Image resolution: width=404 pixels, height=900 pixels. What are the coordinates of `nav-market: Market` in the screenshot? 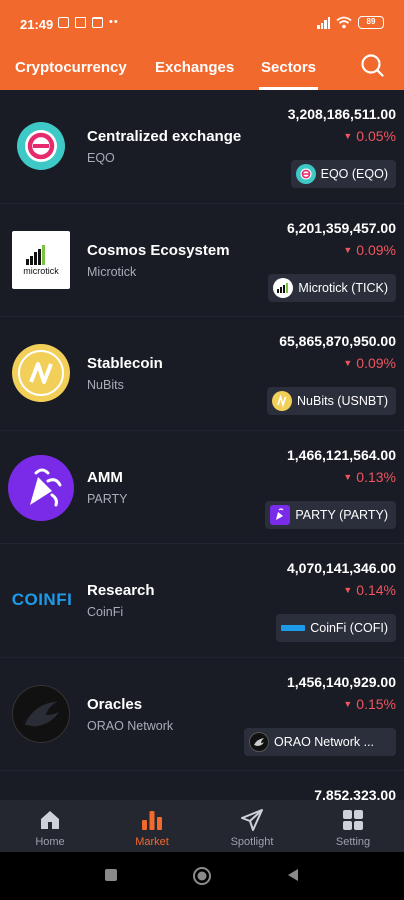 It's located at (152, 828).